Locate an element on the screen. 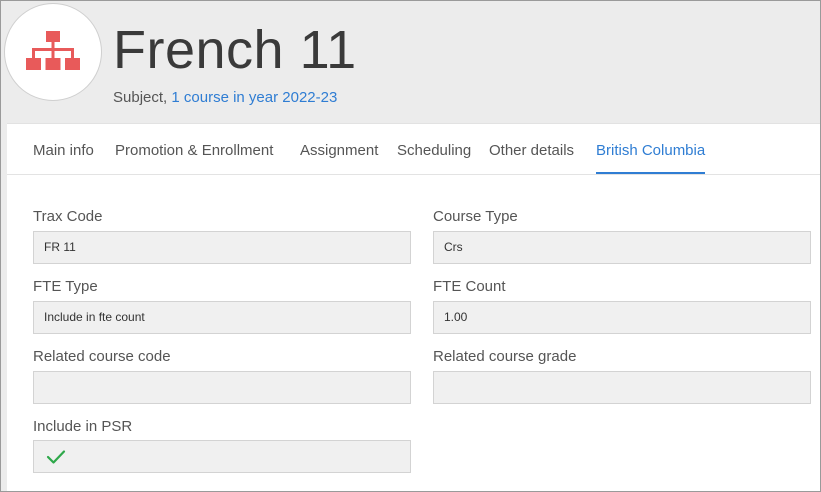 This screenshot has width=821, height=492. tab-other-details: Other details is located at coordinates (531, 149).